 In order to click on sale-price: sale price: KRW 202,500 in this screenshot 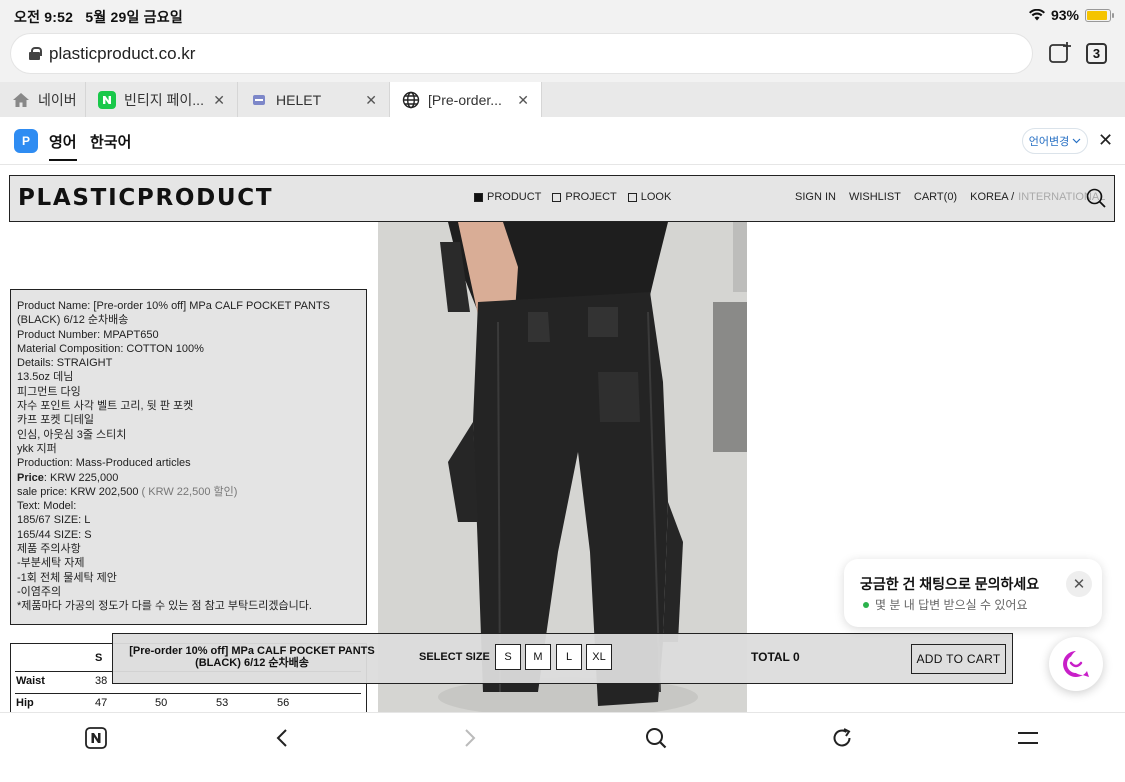, I will do `click(78, 491)`.